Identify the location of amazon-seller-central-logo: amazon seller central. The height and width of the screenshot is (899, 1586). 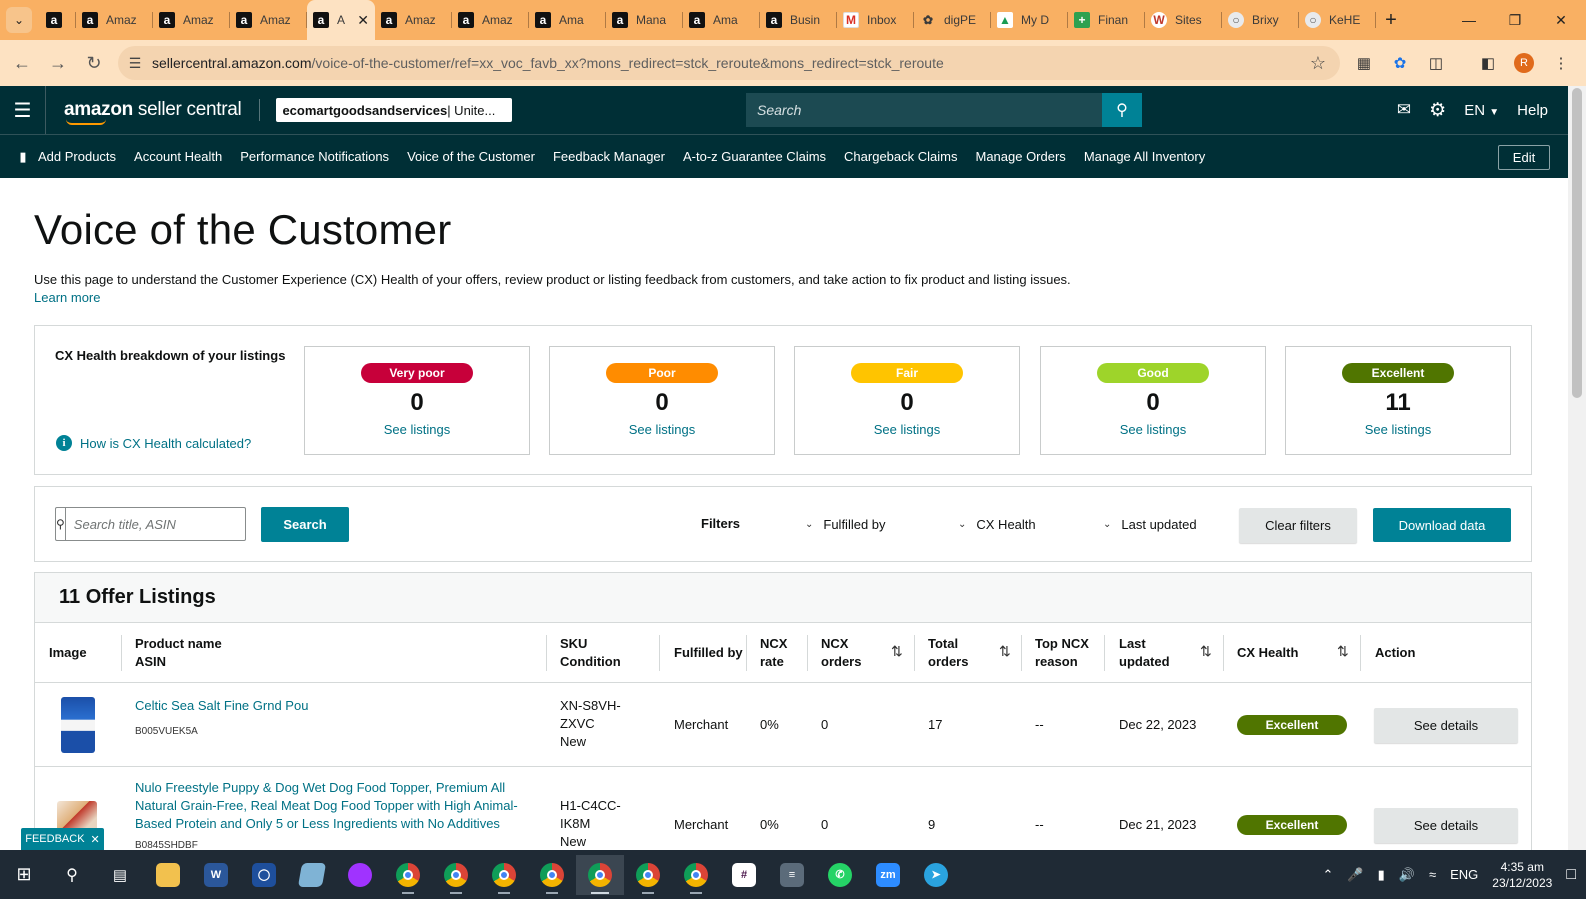
(153, 112).